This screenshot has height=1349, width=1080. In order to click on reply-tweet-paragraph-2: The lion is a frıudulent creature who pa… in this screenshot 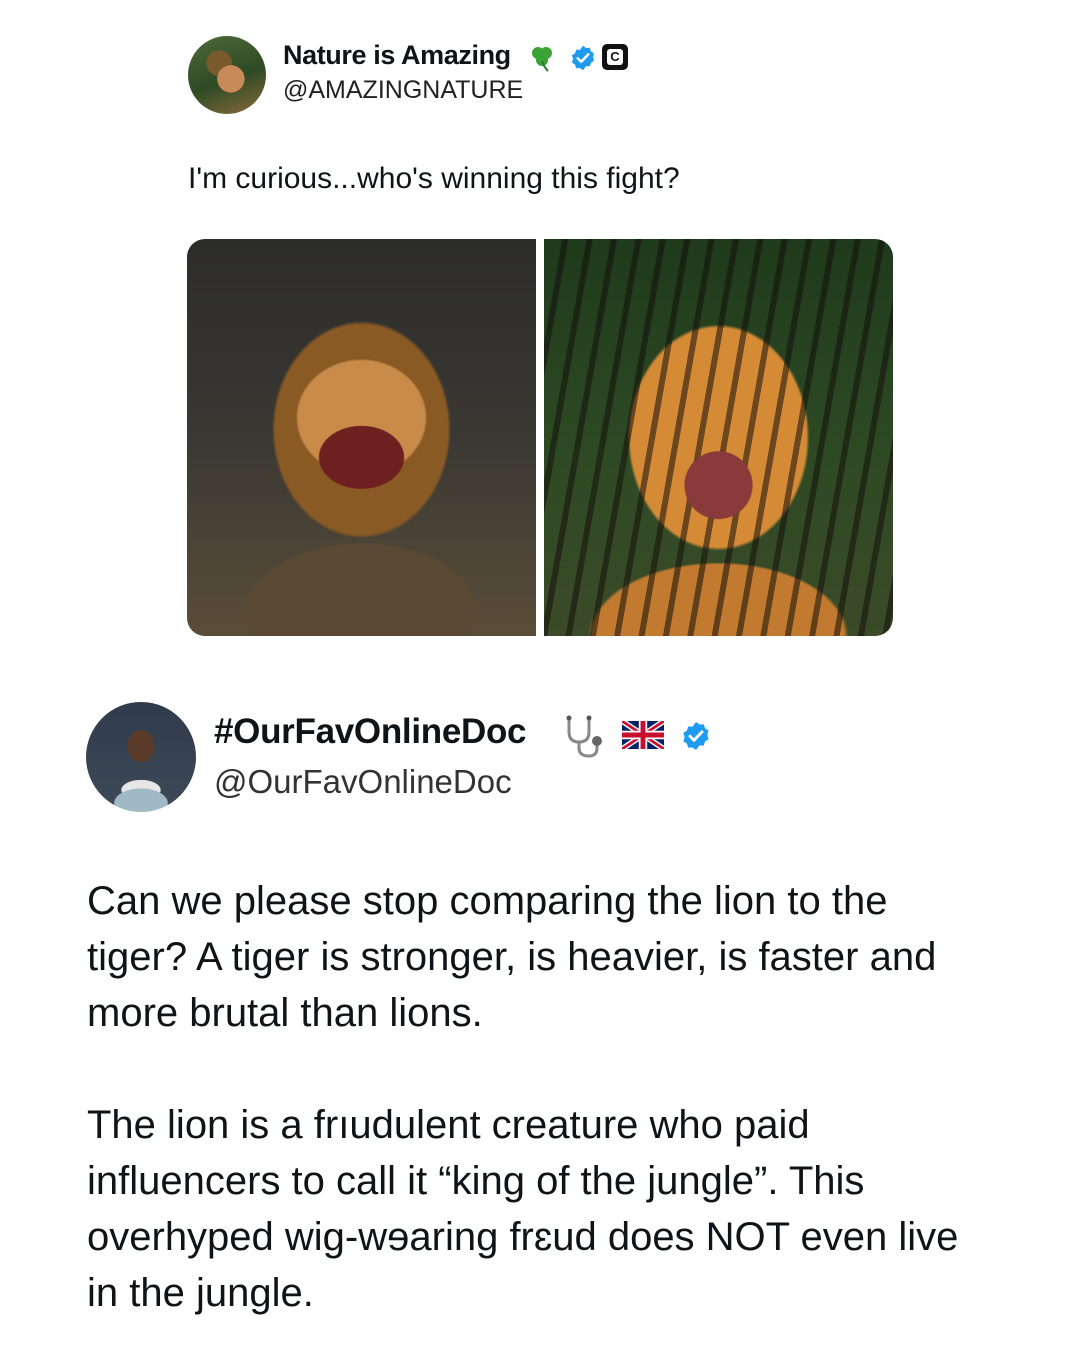, I will do `click(523, 1209)`.